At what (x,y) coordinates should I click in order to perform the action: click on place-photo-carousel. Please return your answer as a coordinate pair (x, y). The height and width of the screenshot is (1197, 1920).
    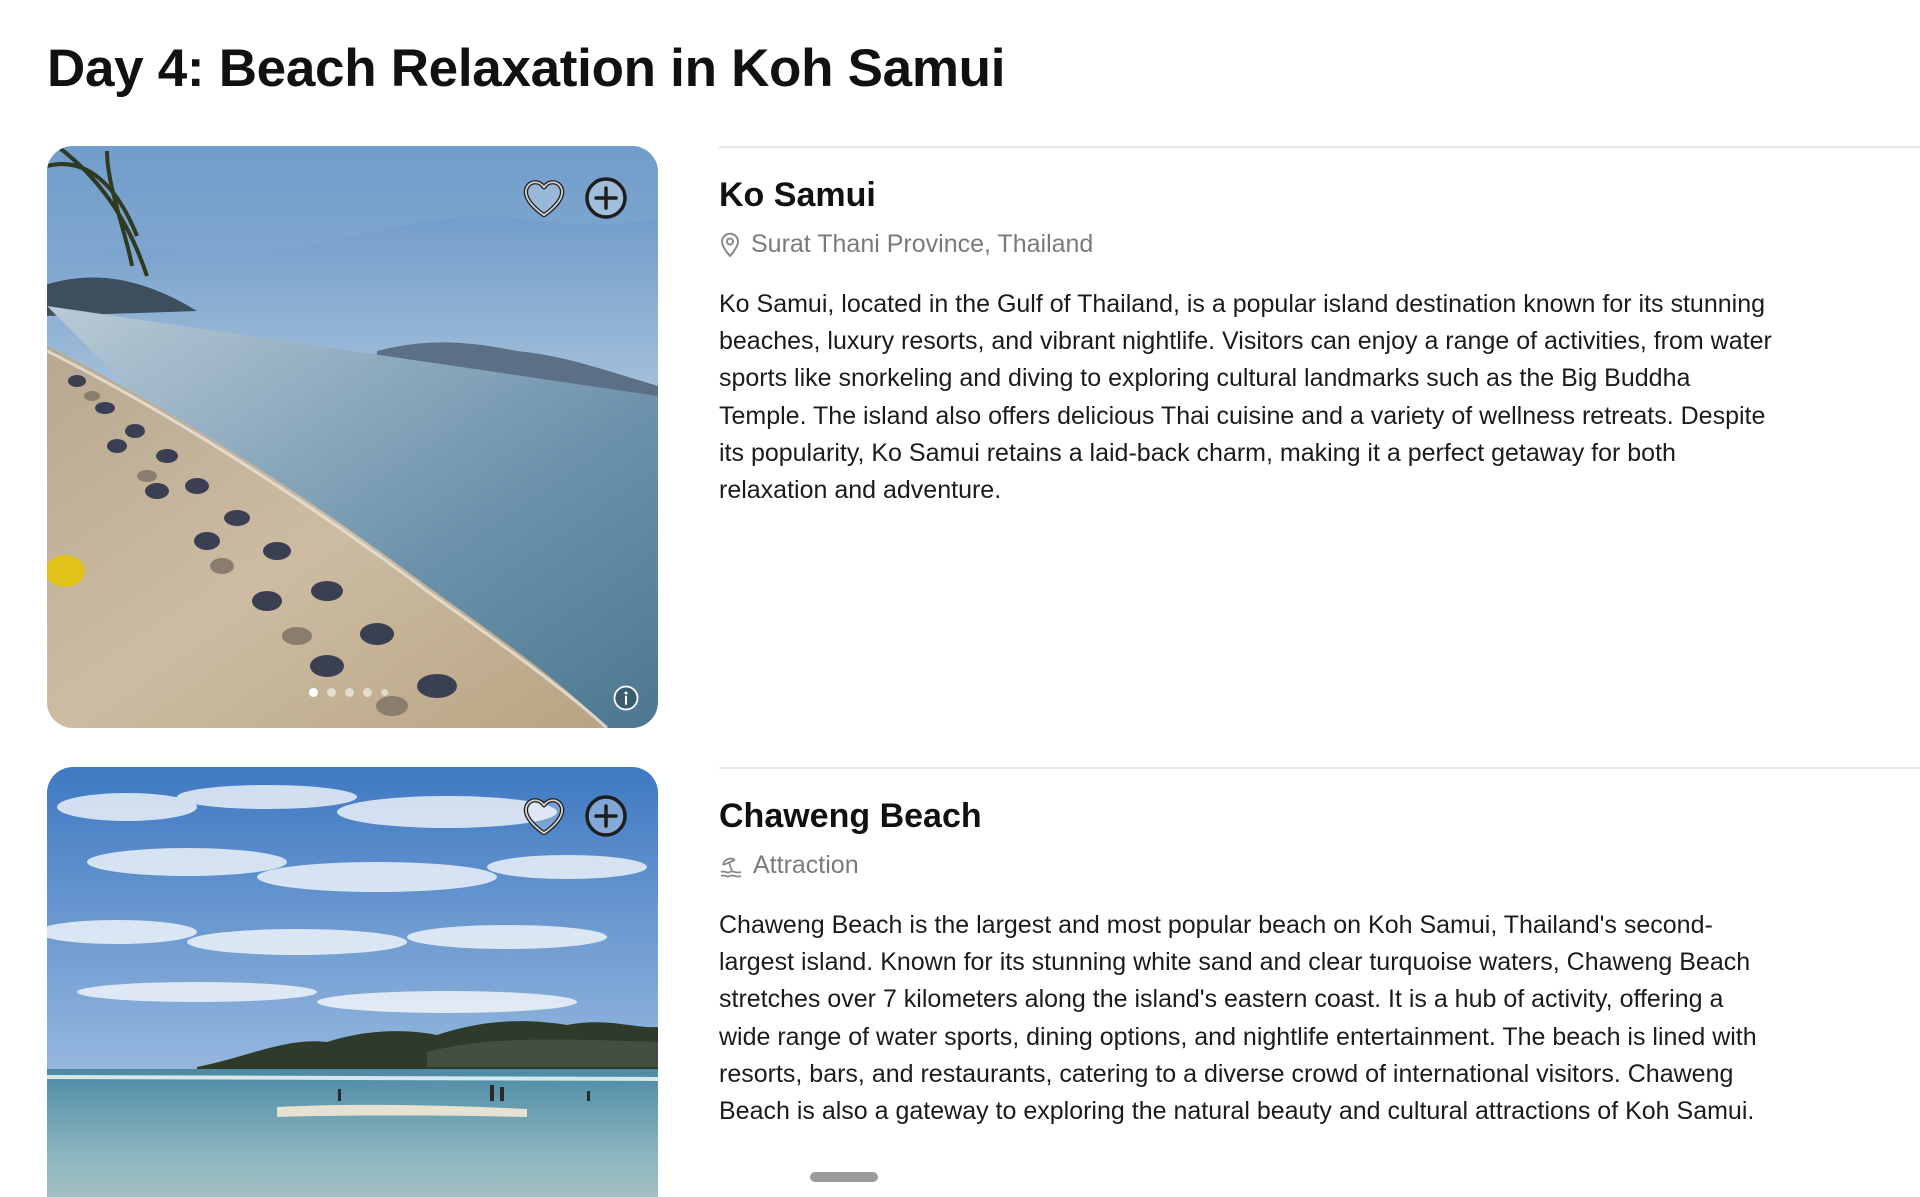
    Looking at the image, I should click on (352, 982).